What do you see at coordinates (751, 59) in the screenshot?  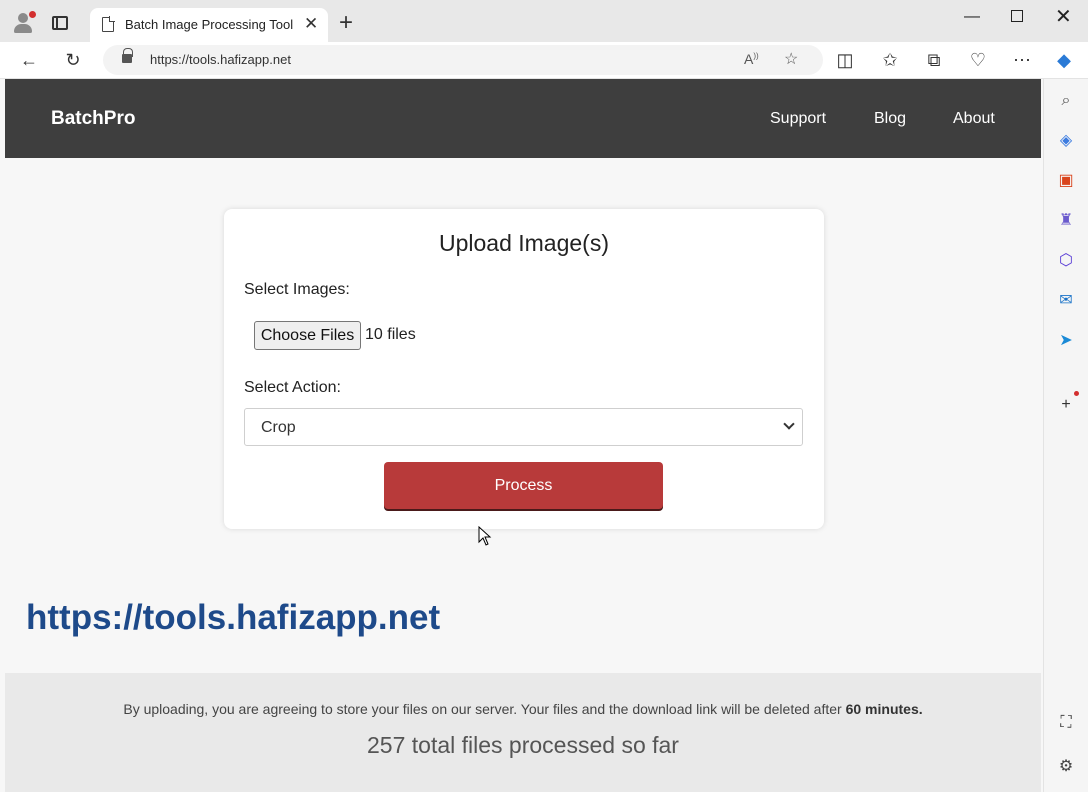 I see `read-aloud-icon: A))` at bounding box center [751, 59].